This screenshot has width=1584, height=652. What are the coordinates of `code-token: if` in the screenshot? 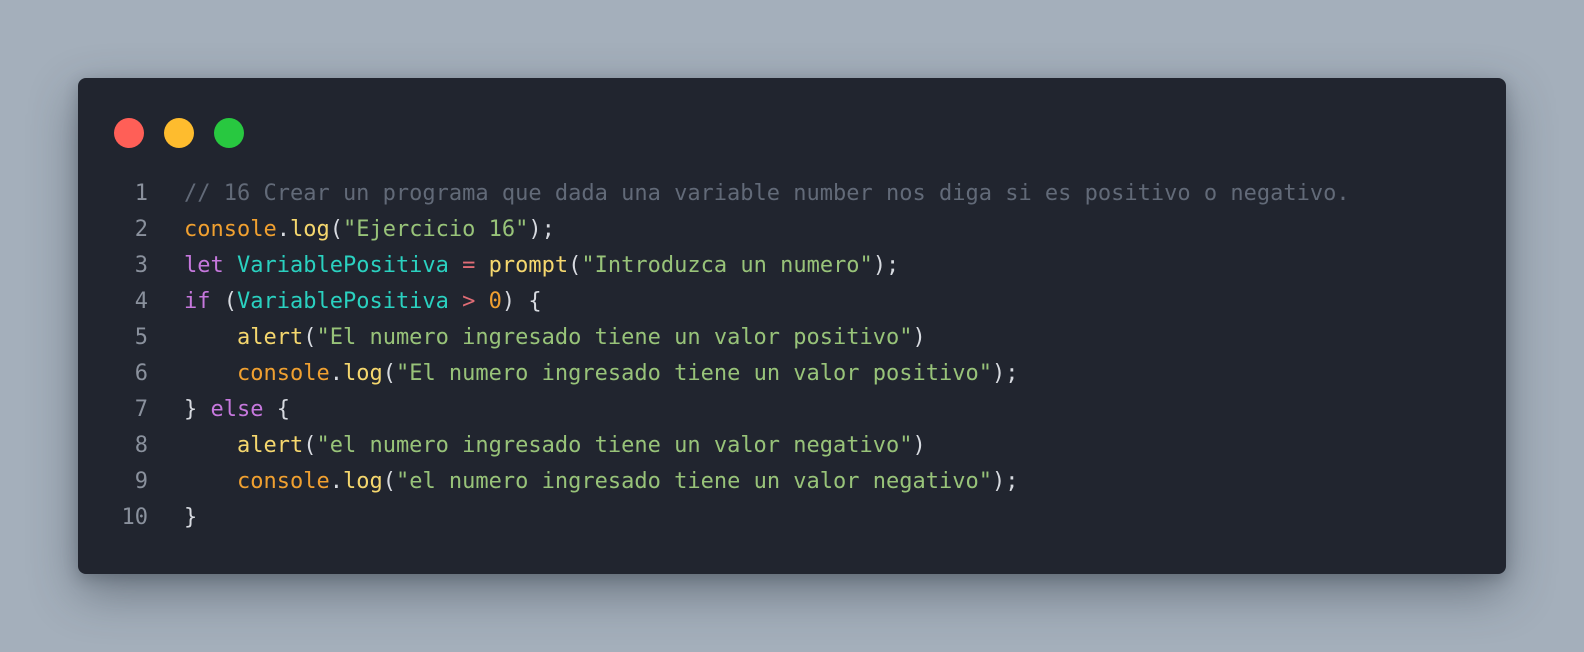 It's located at (197, 301).